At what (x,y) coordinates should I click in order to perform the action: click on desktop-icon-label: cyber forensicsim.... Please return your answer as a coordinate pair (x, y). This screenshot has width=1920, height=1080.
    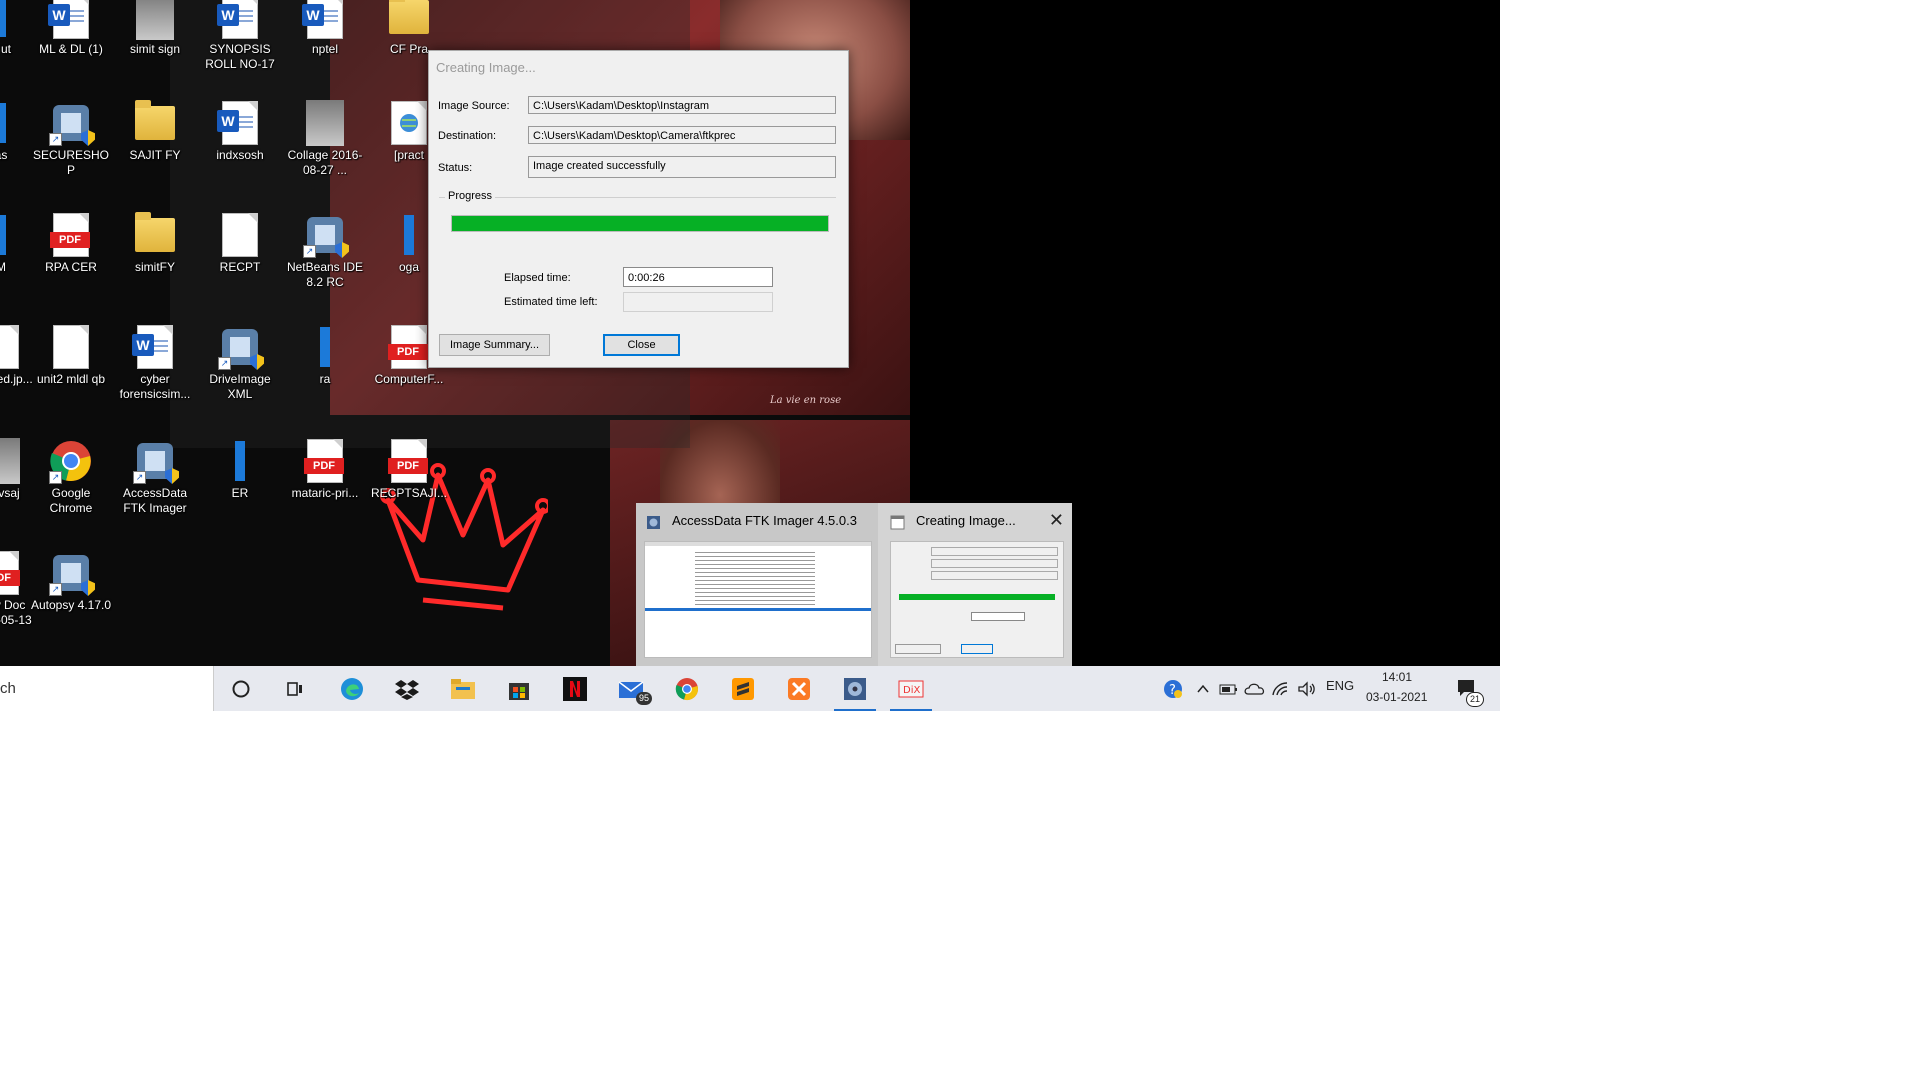
    Looking at the image, I should click on (155, 386).